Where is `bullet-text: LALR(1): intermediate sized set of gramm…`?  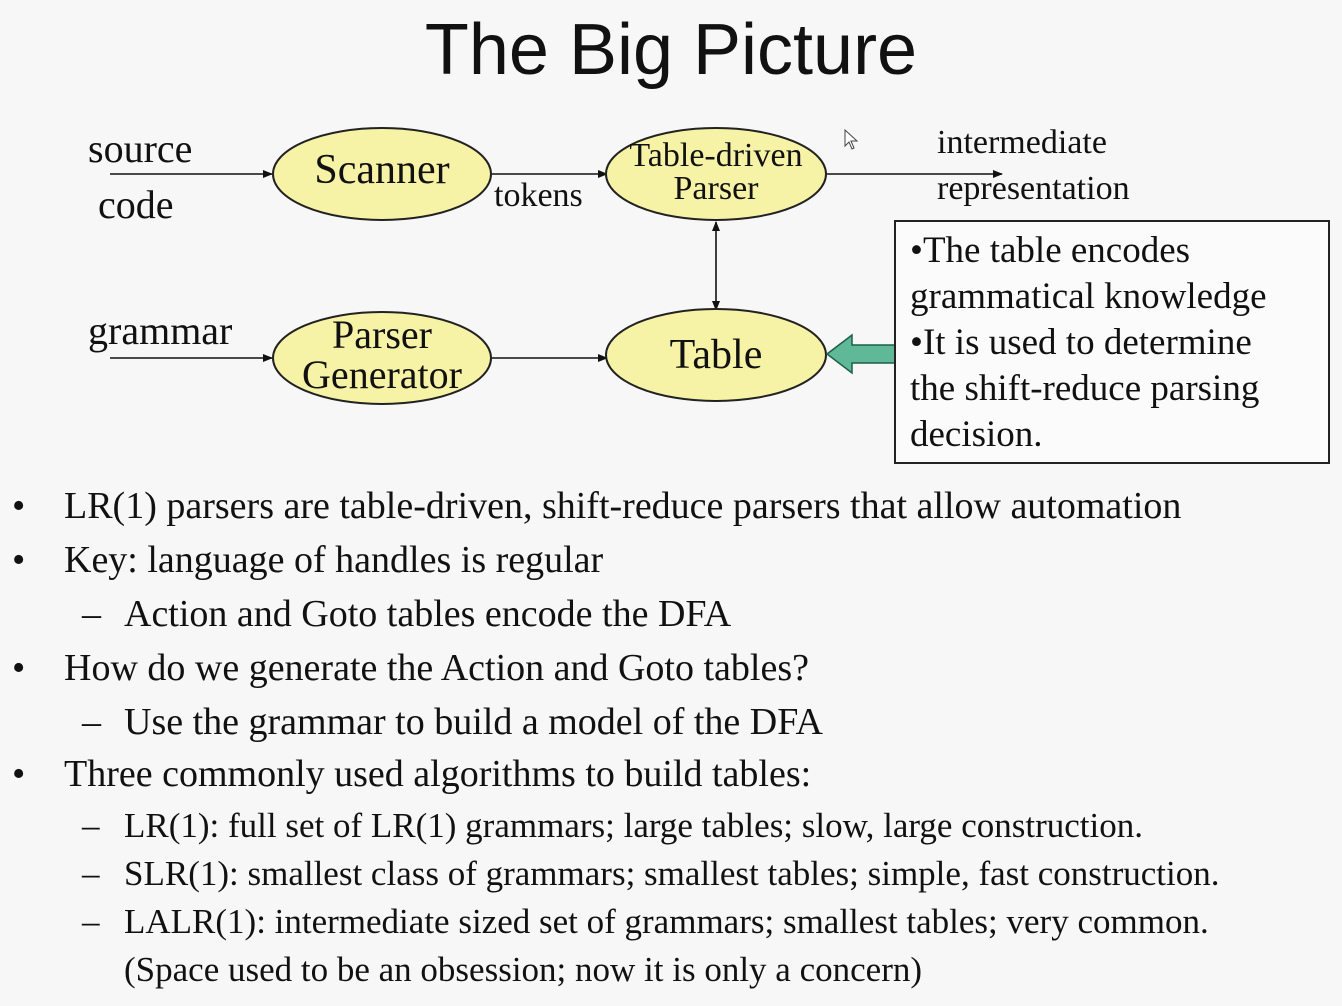 bullet-text: LALR(1): intermediate sized set of gramm… is located at coordinates (666, 921).